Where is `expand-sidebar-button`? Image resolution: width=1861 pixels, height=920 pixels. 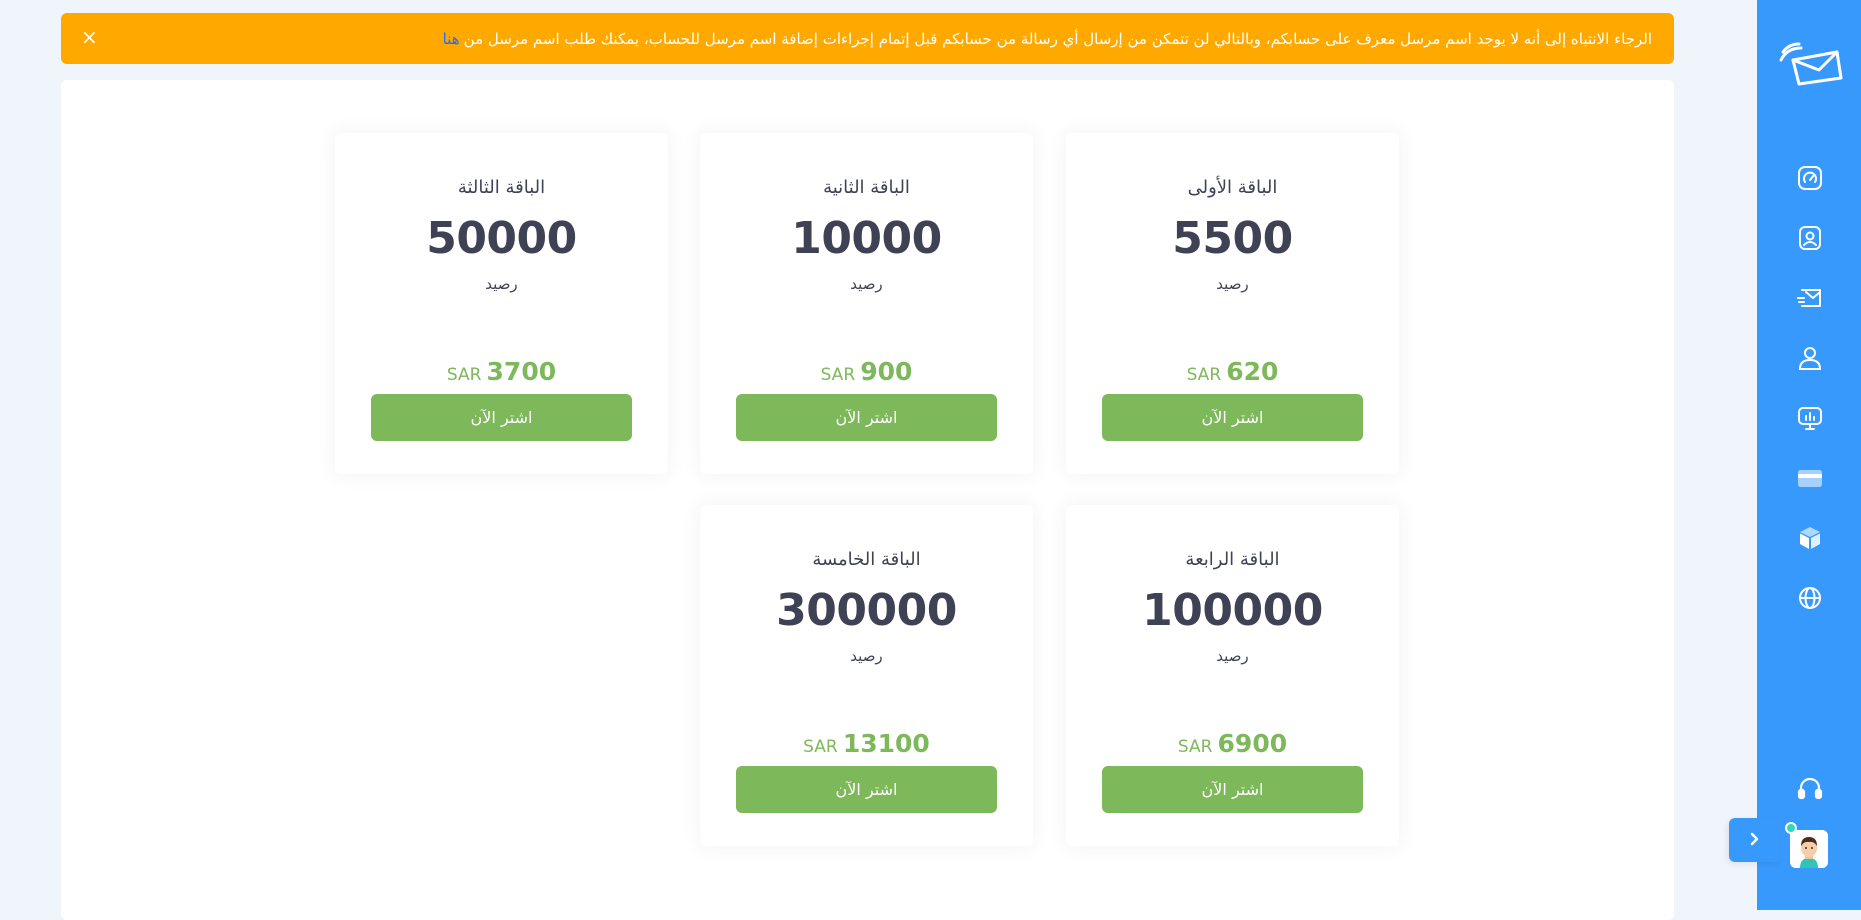 expand-sidebar-button is located at coordinates (1754, 840).